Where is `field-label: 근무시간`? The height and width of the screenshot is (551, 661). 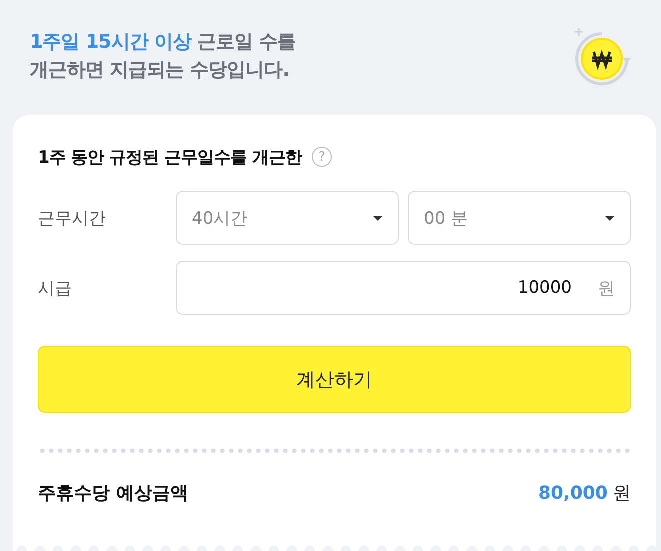 field-label: 근무시간 is located at coordinates (72, 219).